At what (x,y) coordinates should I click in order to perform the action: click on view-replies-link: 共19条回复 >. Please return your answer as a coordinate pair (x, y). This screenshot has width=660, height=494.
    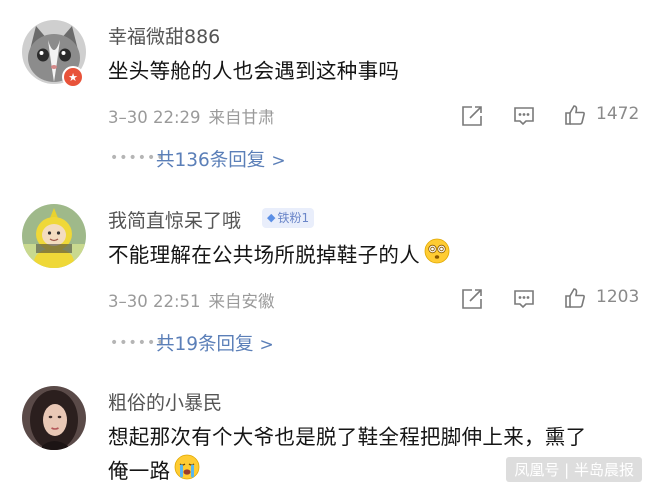
    Looking at the image, I should click on (215, 343).